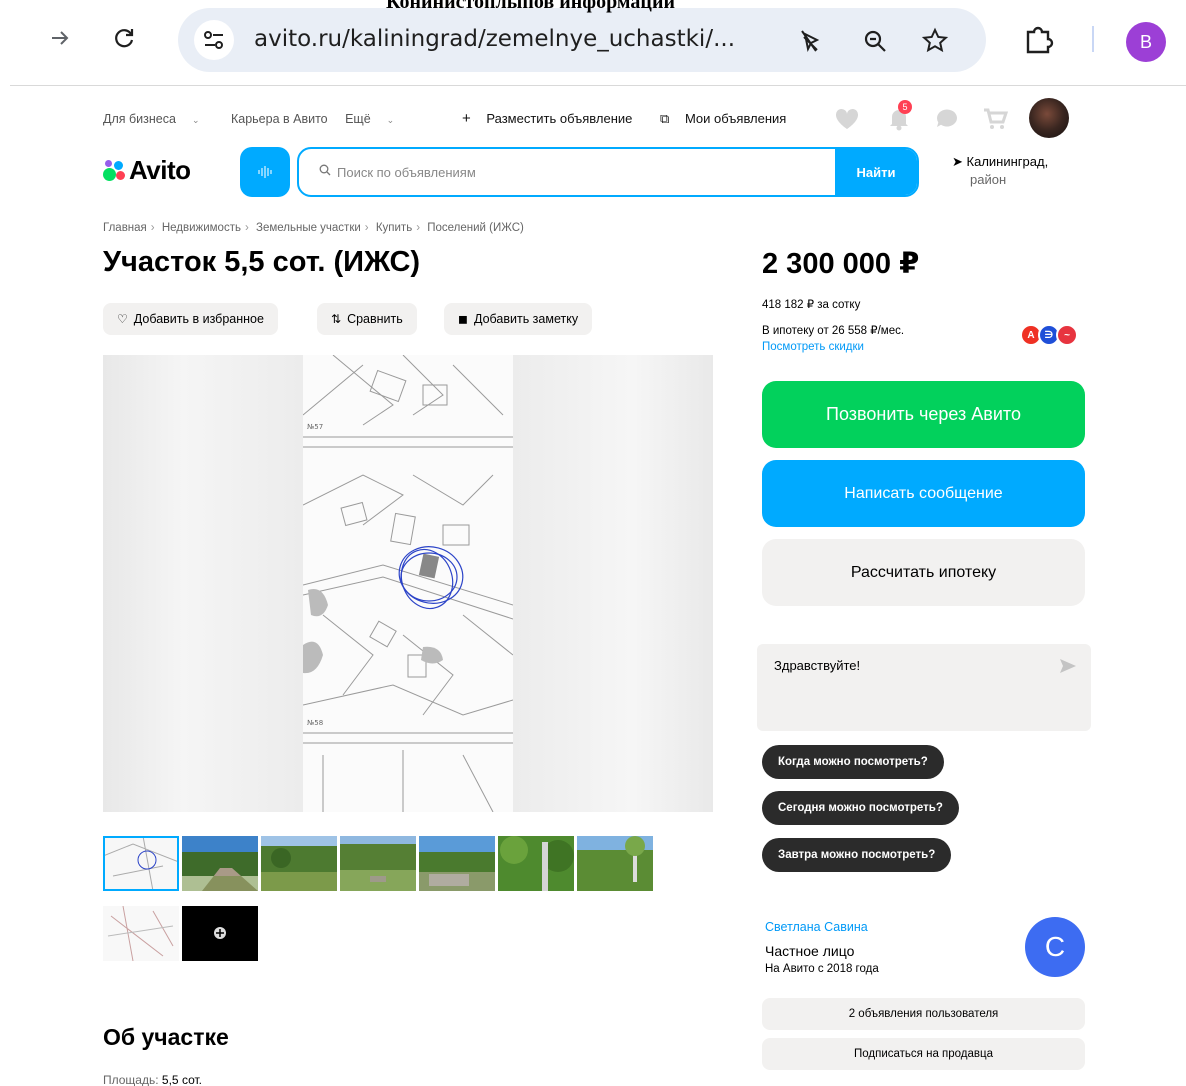 The width and height of the screenshot is (1186, 1086). I want to click on seller-since: На Авито с 2018 года, so click(822, 969).